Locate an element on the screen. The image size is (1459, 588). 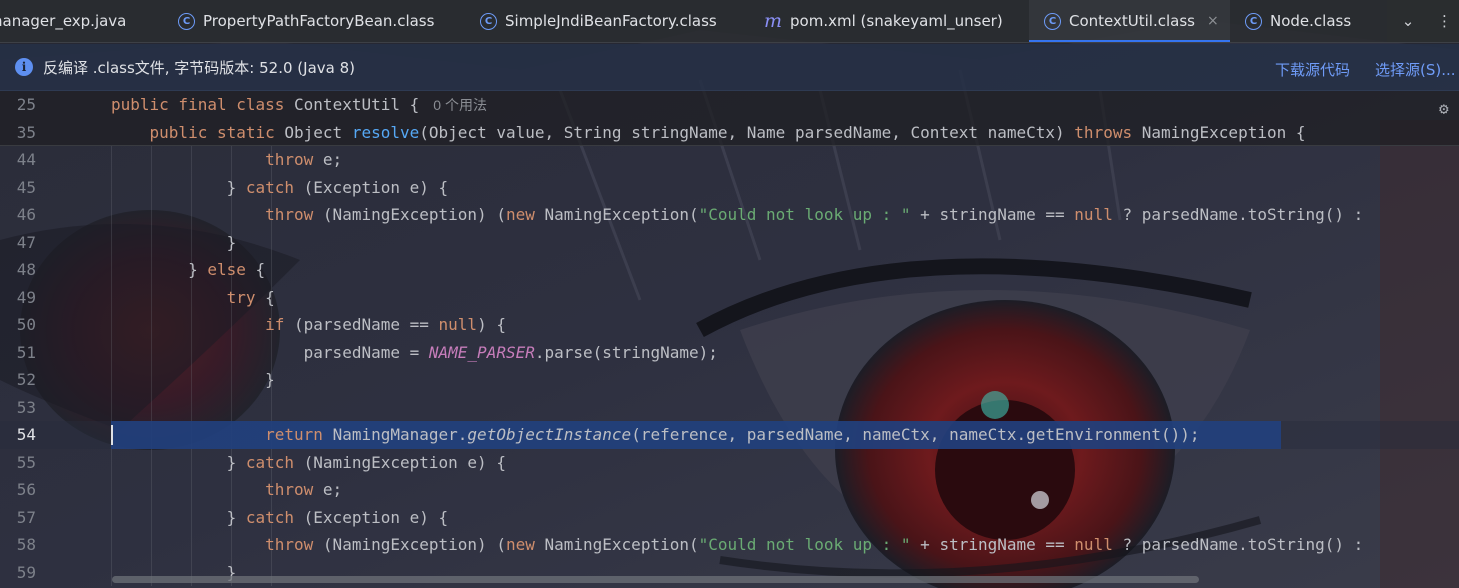
code-token: { is located at coordinates (270, 297).